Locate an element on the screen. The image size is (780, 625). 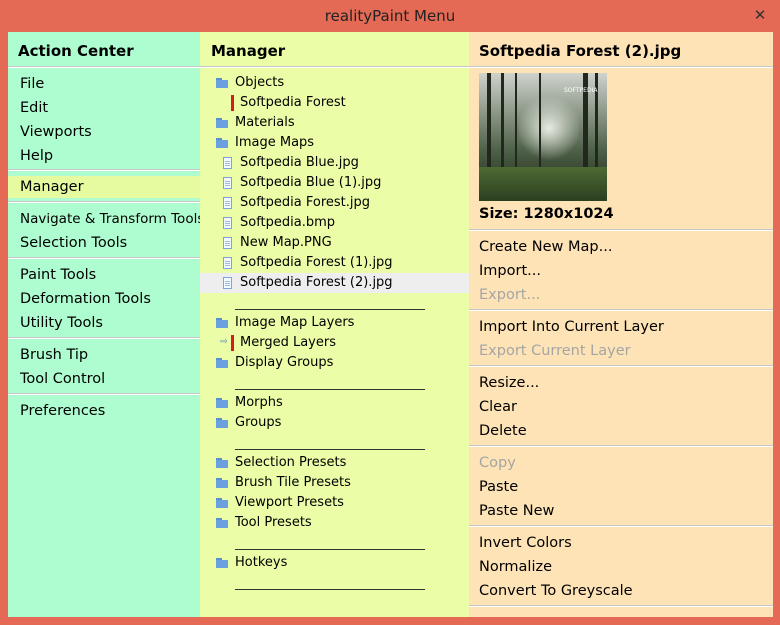
tree-item-image-map: Softpedia.bmp is located at coordinates (287, 223).